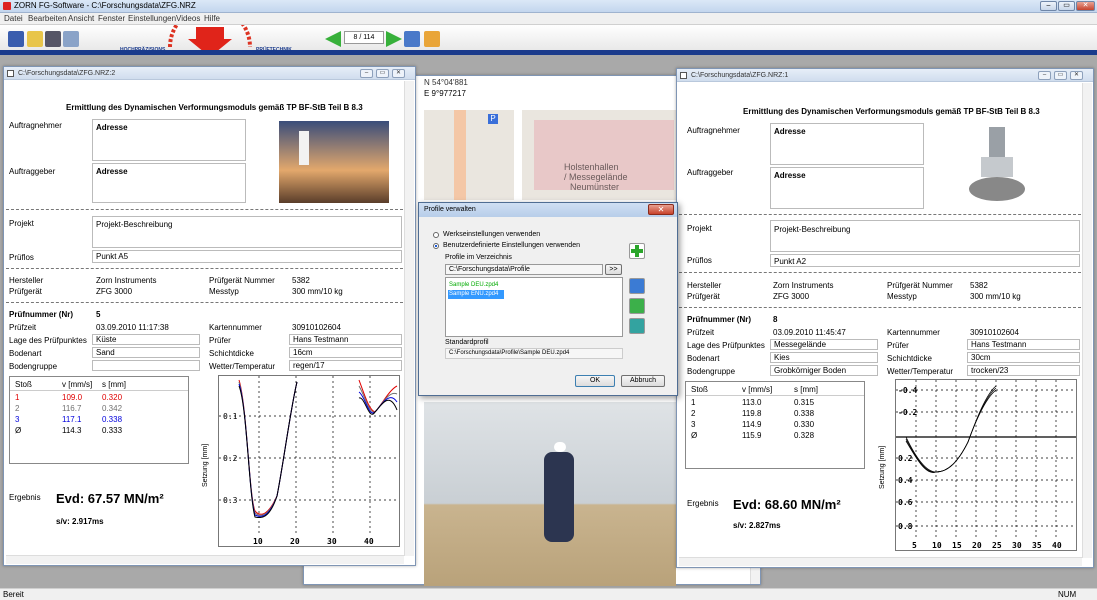 The height and width of the screenshot is (600, 1097). Describe the element at coordinates (951, 430) in the screenshot. I see `series-line` at that location.